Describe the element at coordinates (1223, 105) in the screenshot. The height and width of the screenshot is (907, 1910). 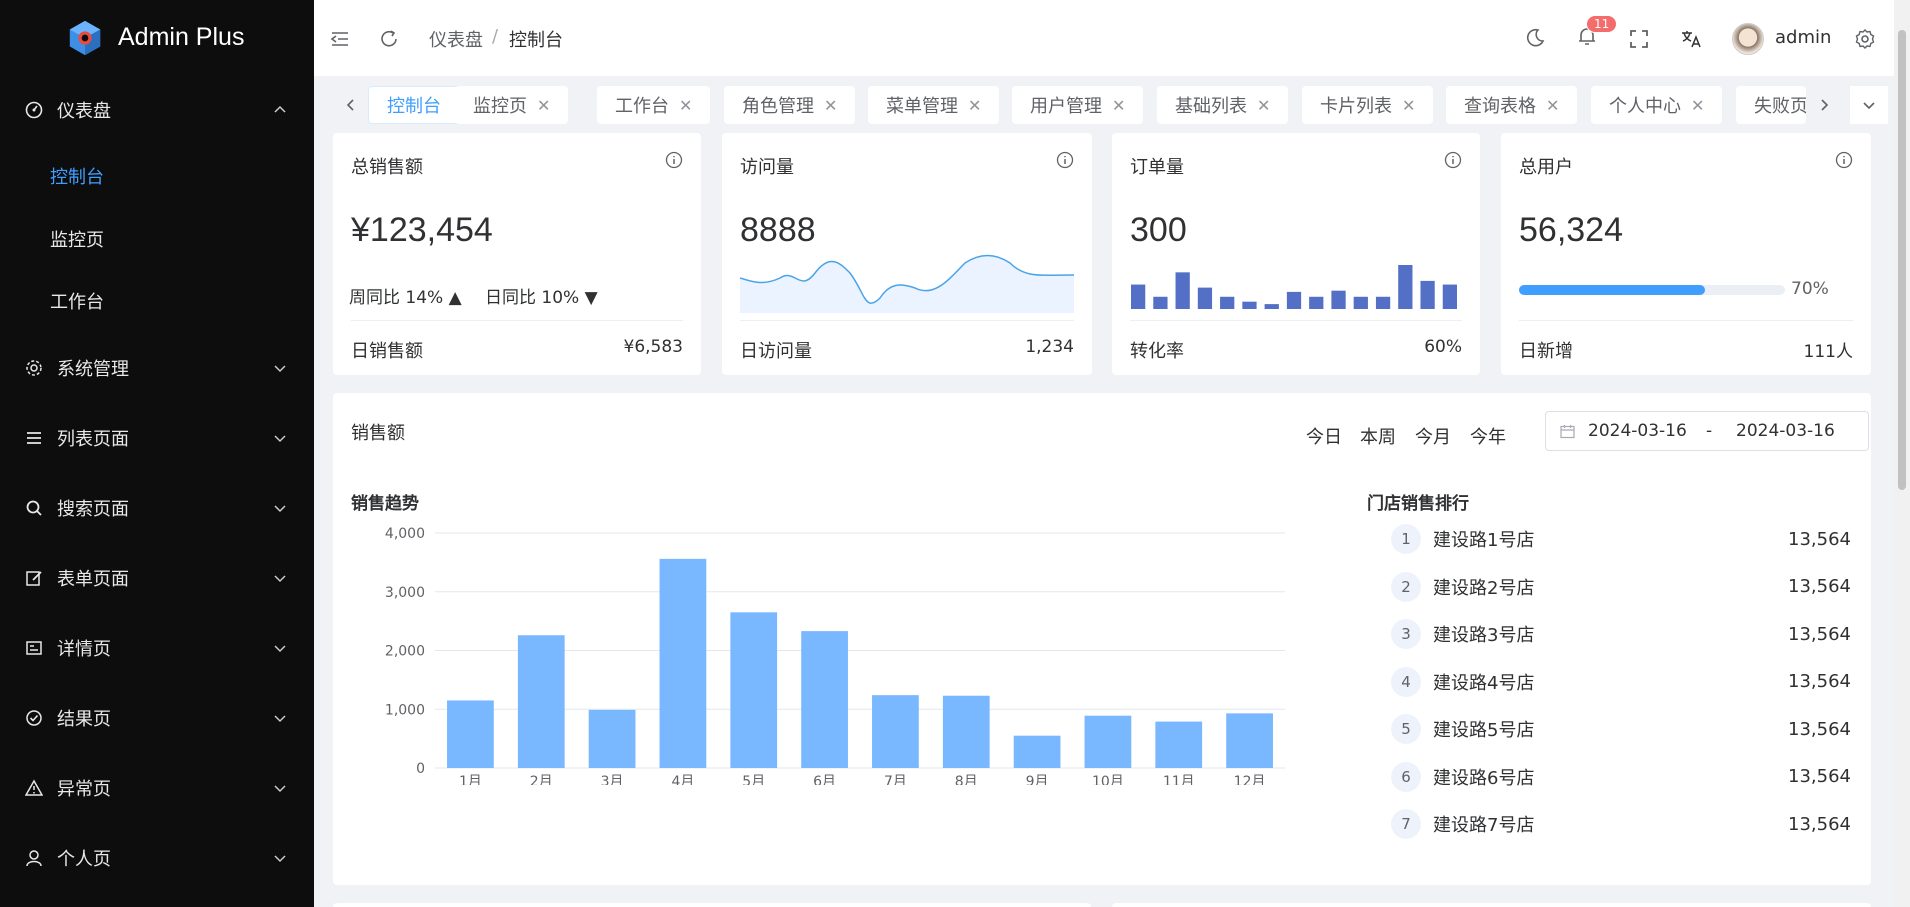
I see `tab-basic-list: 基础列表 ✕` at that location.